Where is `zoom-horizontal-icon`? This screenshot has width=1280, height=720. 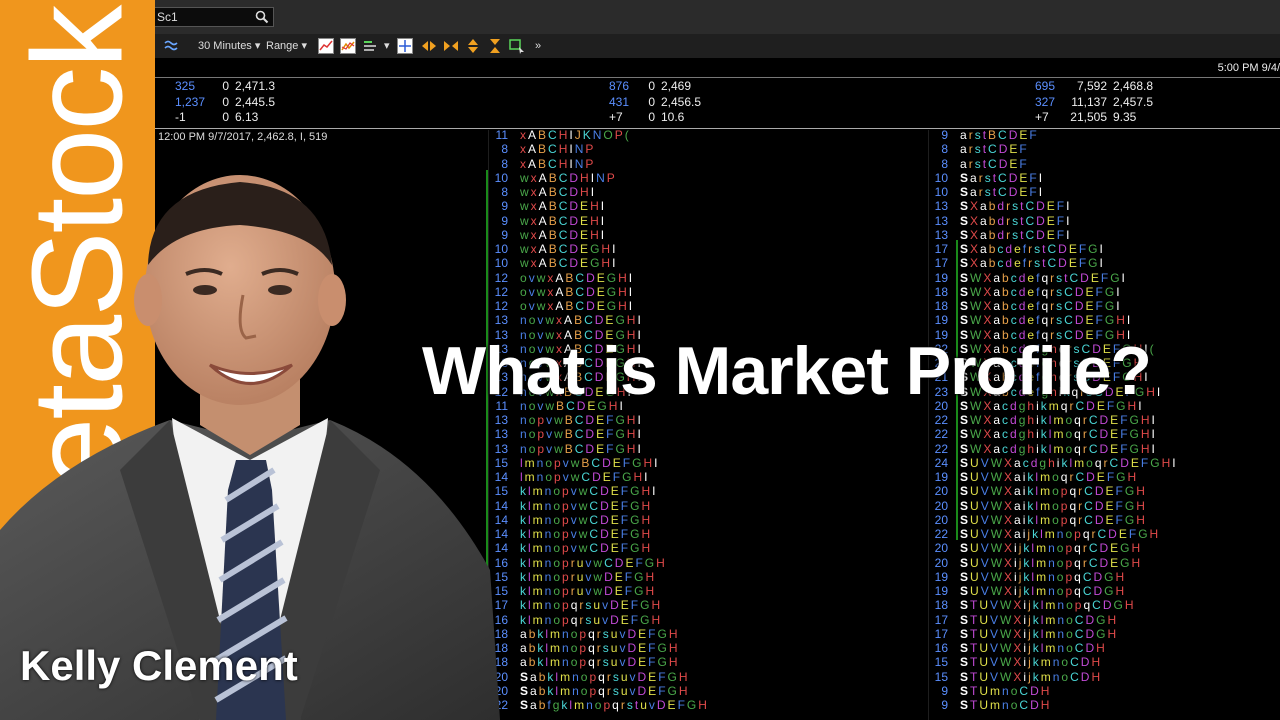 zoom-horizontal-icon is located at coordinates (451, 46).